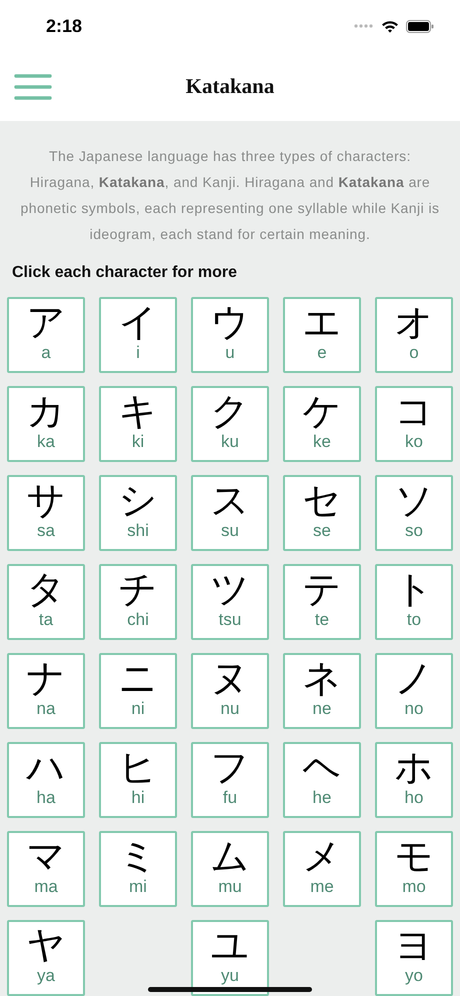  I want to click on status-time: 2:18, so click(64, 26).